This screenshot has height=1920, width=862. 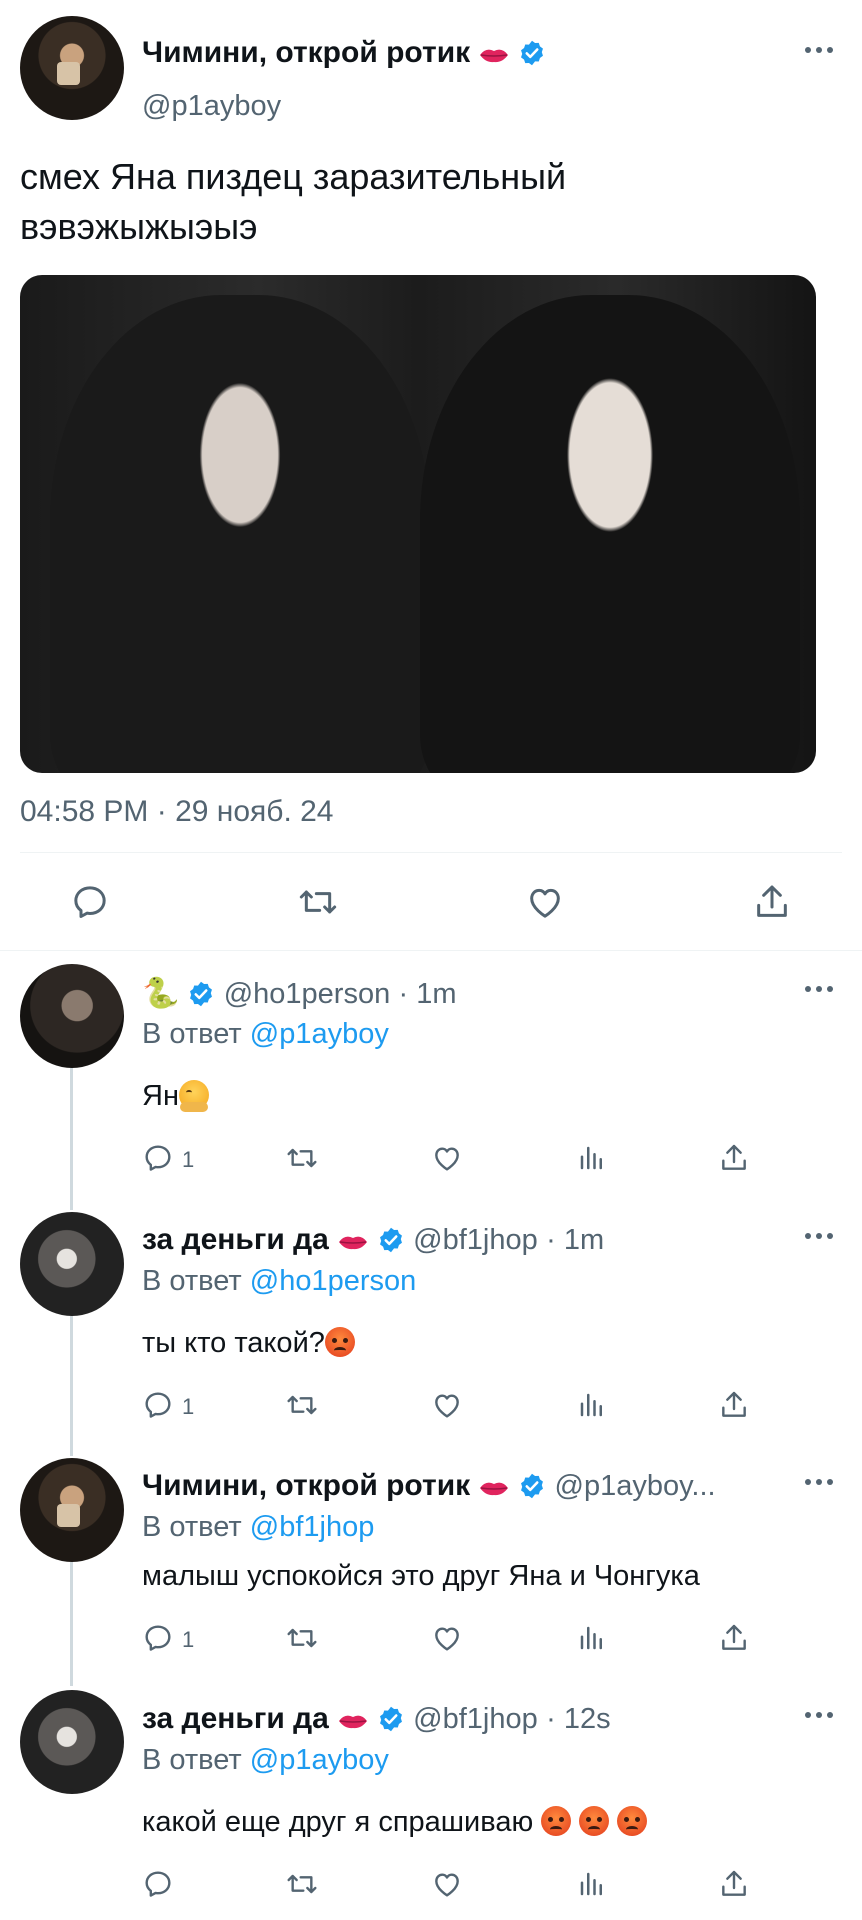 I want to click on author-avatar, so click(x=72, y=68).